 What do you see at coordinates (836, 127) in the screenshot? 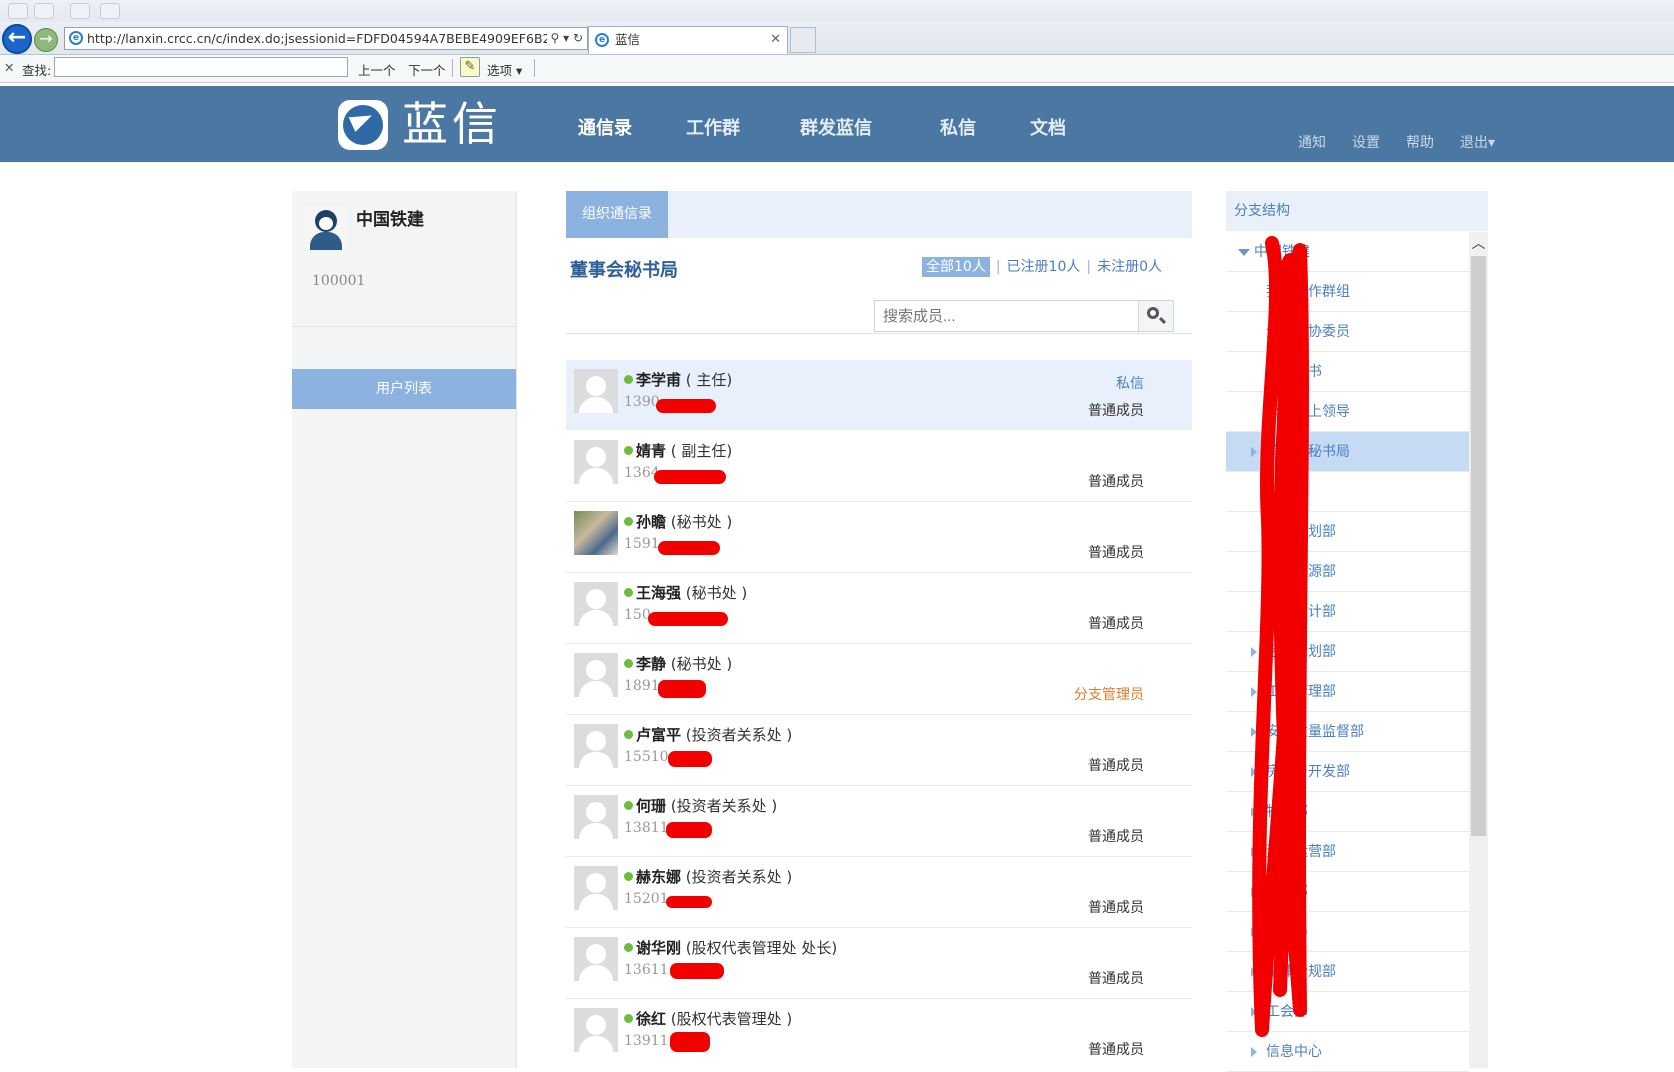
I see `nav-broadcast: 群发蓝信` at bounding box center [836, 127].